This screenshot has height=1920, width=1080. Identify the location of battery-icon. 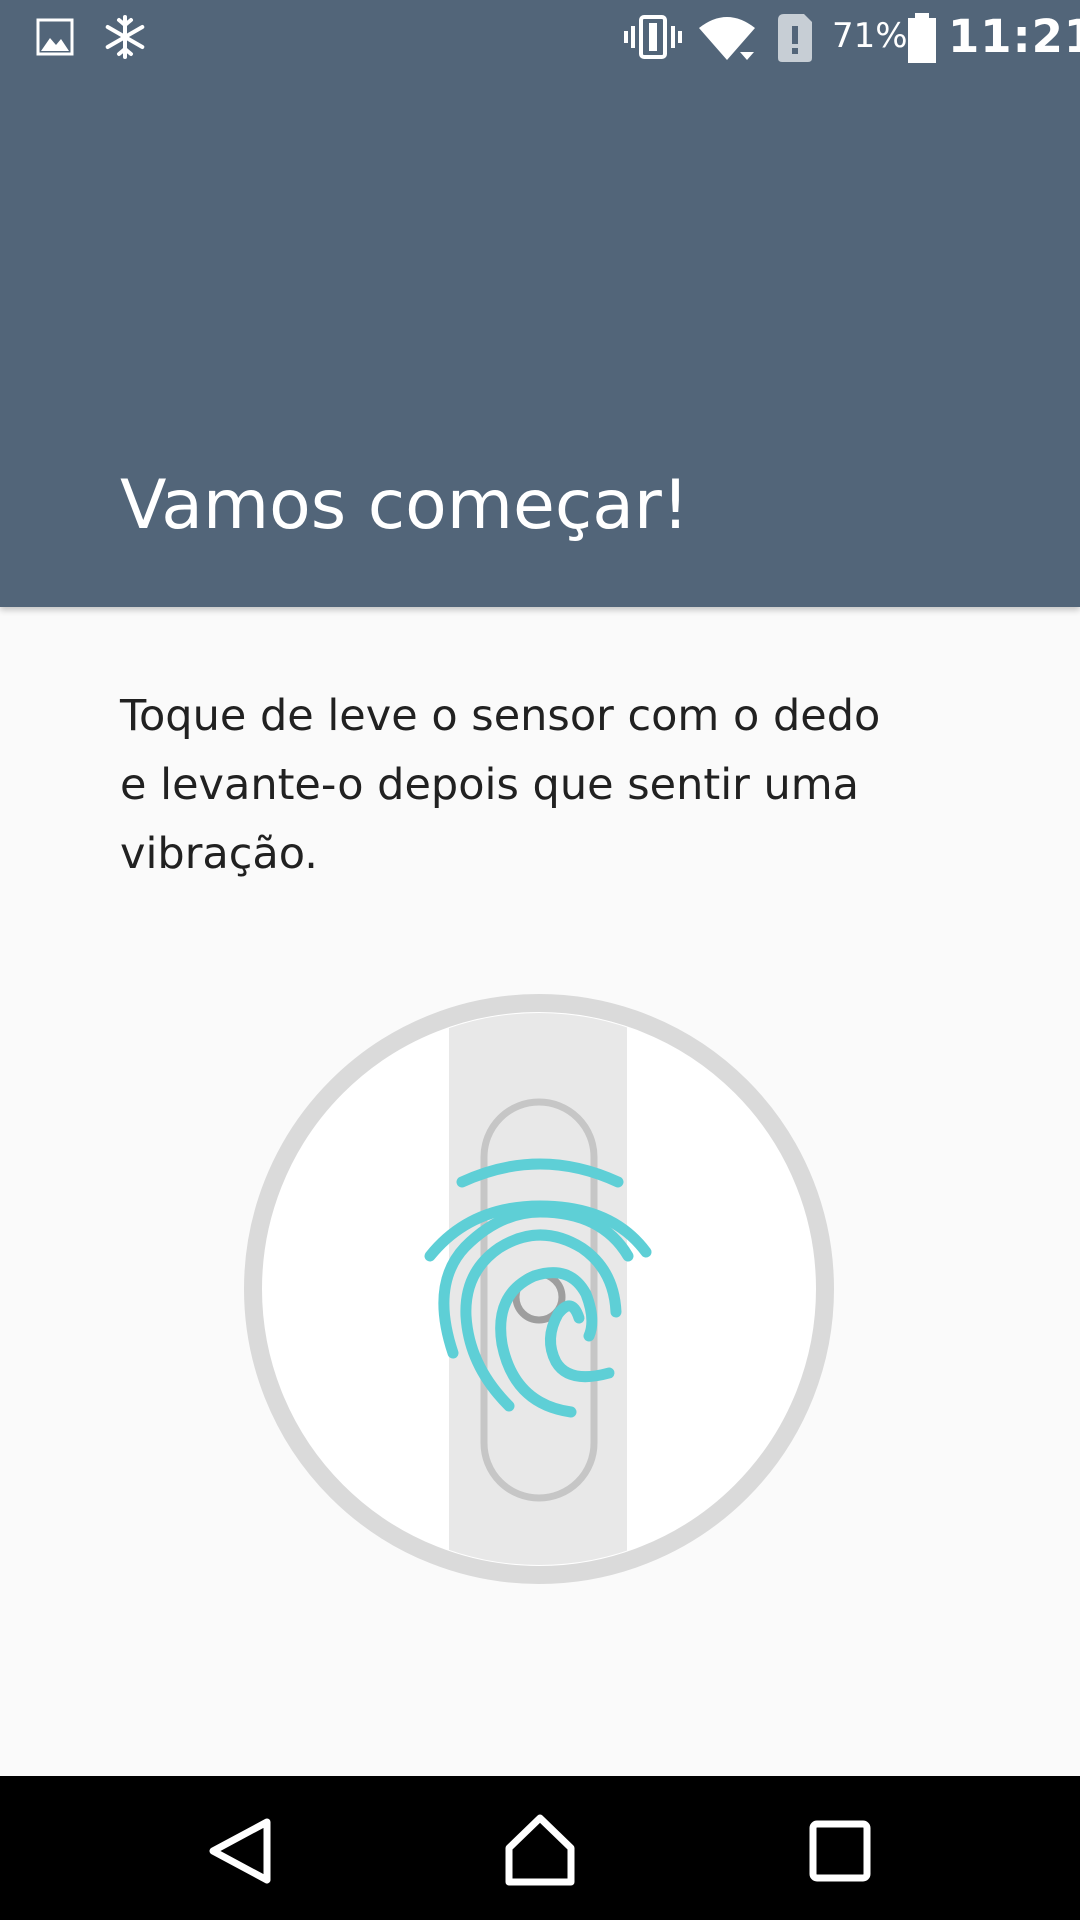
(922, 38).